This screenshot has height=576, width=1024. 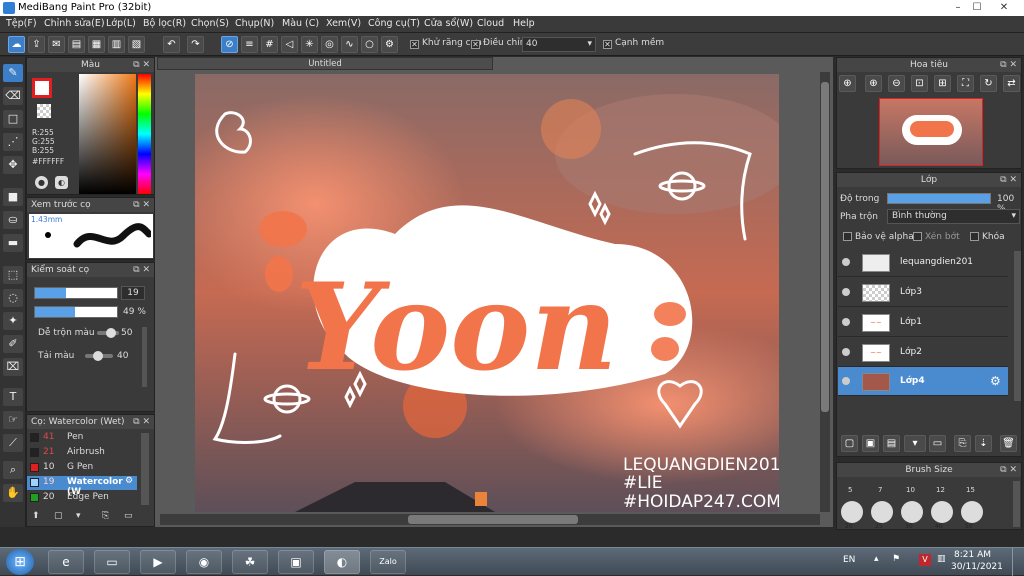 What do you see at coordinates (1016, 504) in the screenshot?
I see `brush-size-scrollbar` at bounding box center [1016, 504].